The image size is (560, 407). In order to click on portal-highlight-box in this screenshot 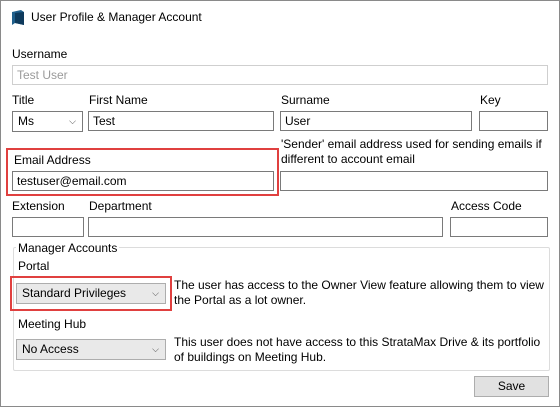, I will do `click(91, 293)`.